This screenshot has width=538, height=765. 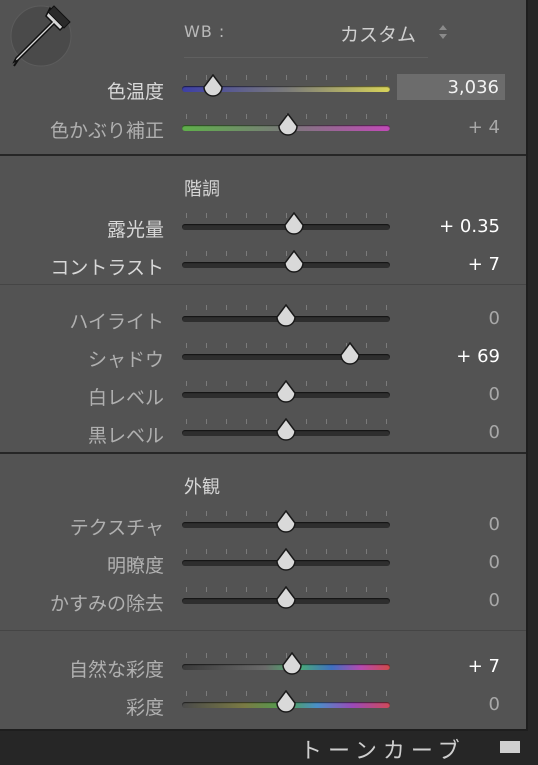 I want to click on temp-label: 色温度, so click(x=135, y=92).